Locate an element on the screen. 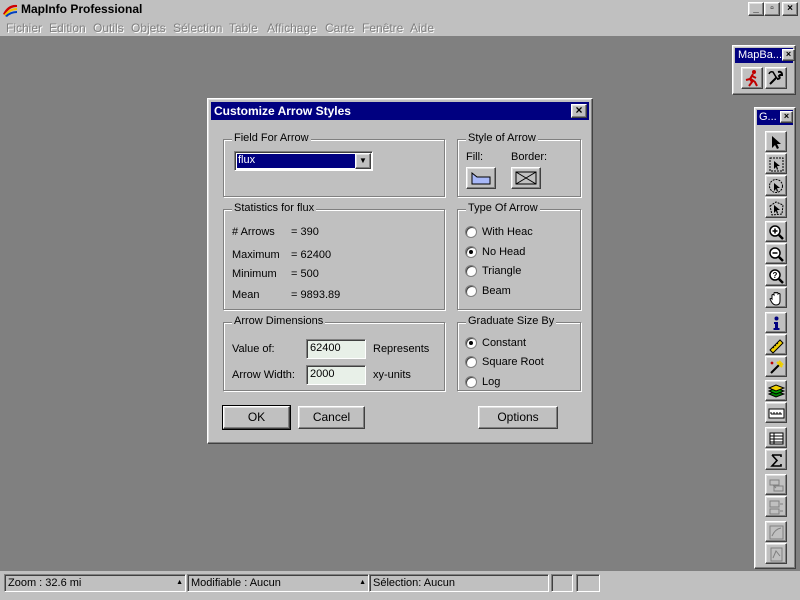  layout-window-button is located at coordinates (776, 553).